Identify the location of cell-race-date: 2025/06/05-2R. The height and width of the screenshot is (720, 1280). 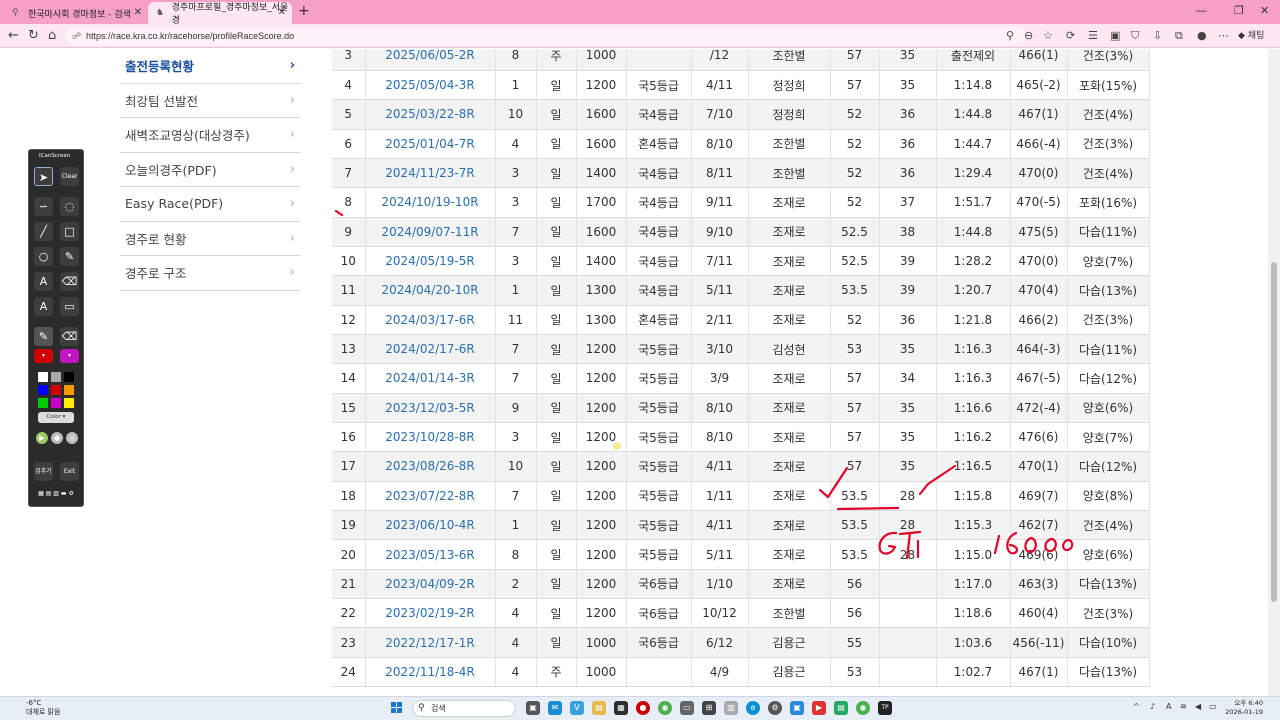
(430, 60).